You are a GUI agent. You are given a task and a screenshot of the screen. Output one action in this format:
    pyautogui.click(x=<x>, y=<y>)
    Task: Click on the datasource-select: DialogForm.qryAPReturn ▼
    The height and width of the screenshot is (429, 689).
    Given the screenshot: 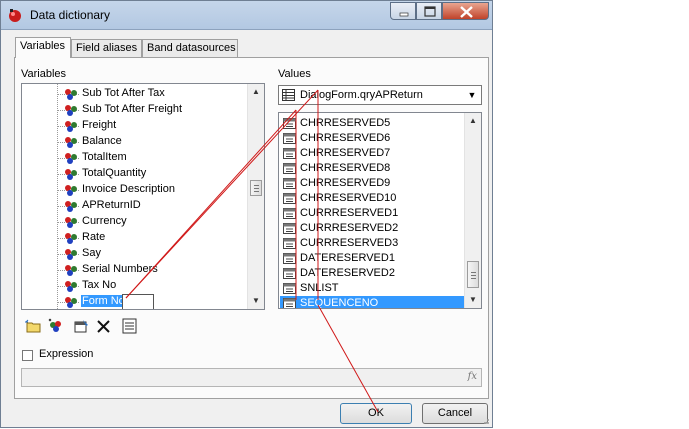 What is the action you would take?
    pyautogui.click(x=380, y=95)
    